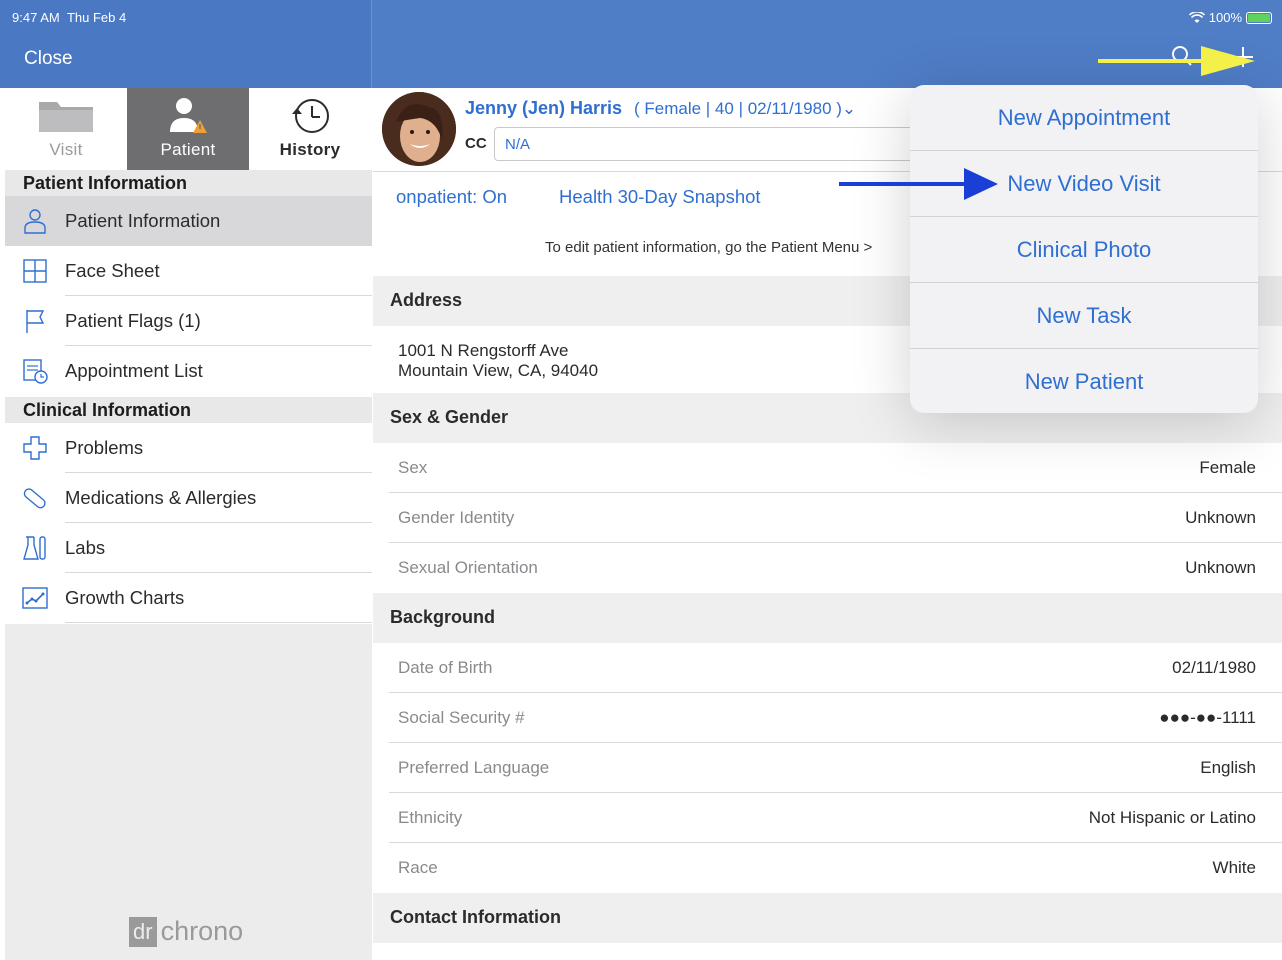 This screenshot has width=1282, height=960. I want to click on patient-name: Jenny (Jen) Harris, so click(543, 108).